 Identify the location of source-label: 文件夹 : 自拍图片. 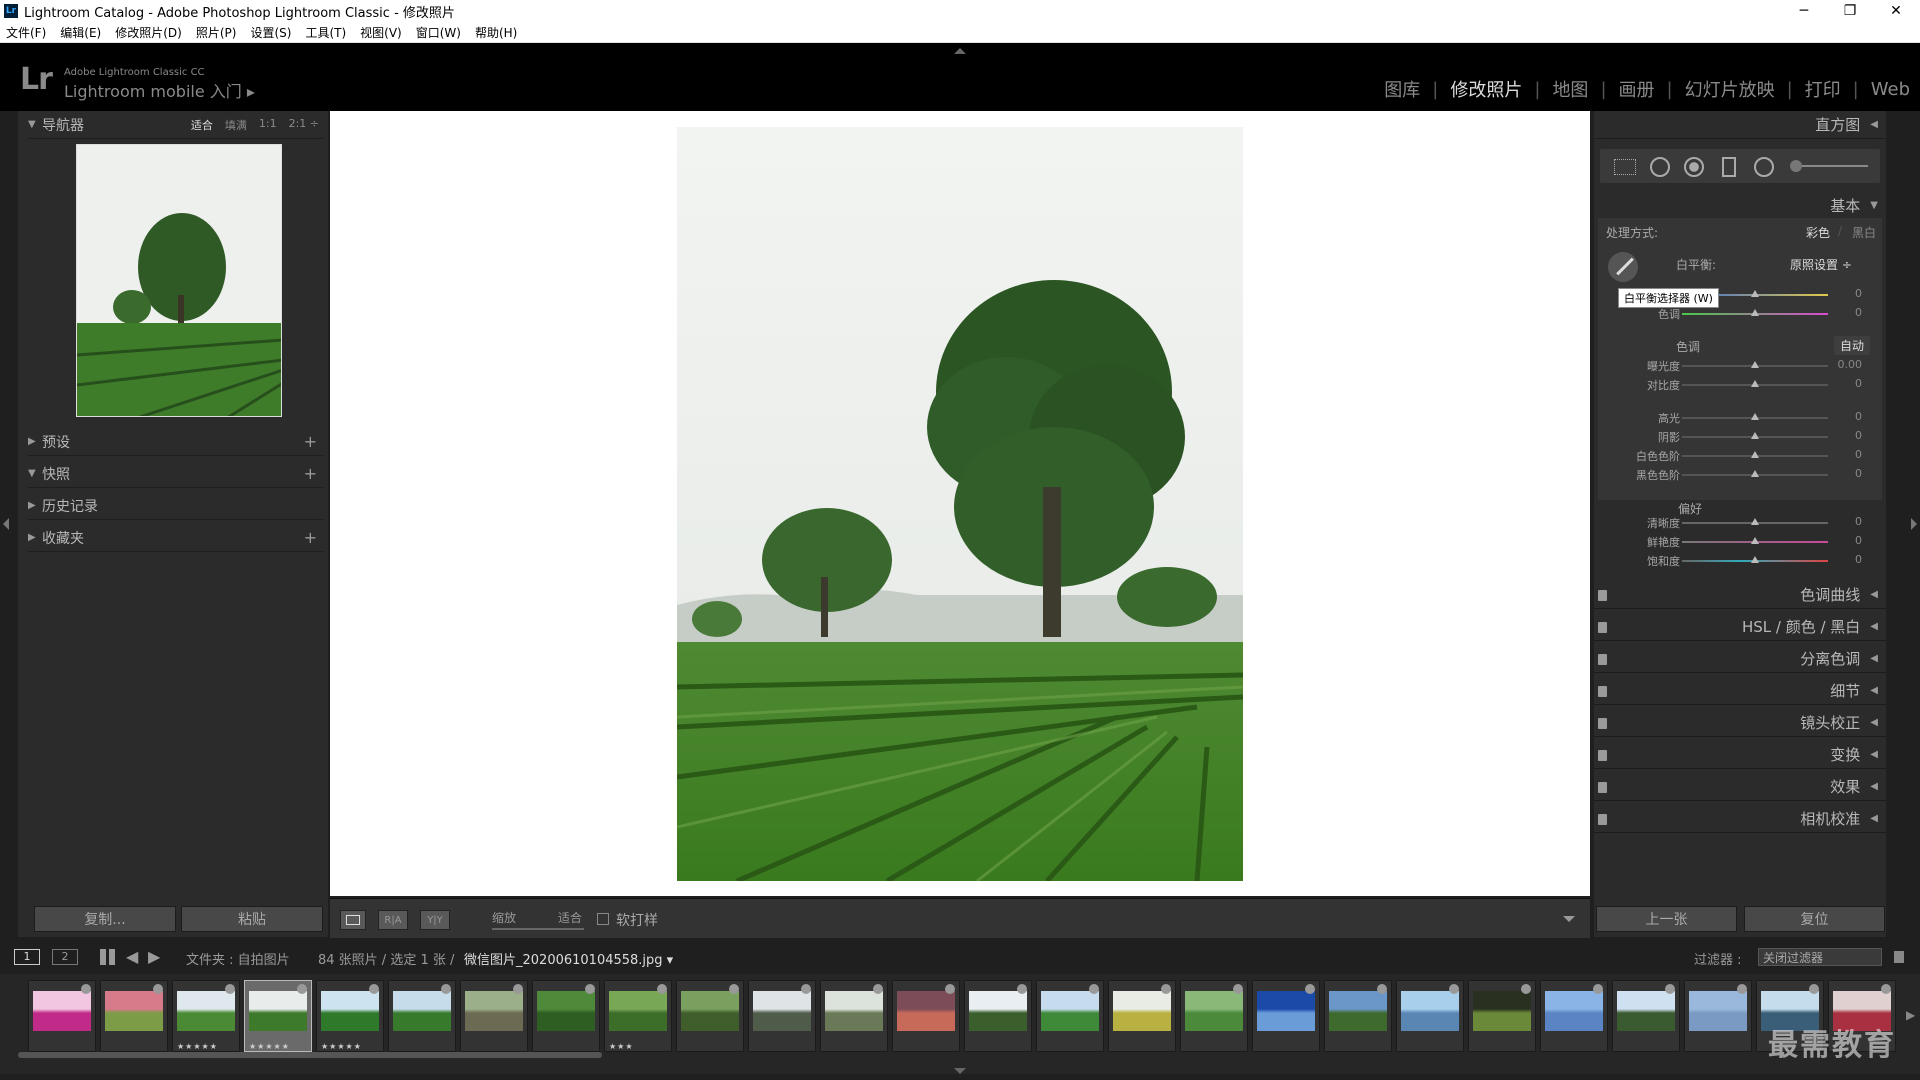
(238, 958).